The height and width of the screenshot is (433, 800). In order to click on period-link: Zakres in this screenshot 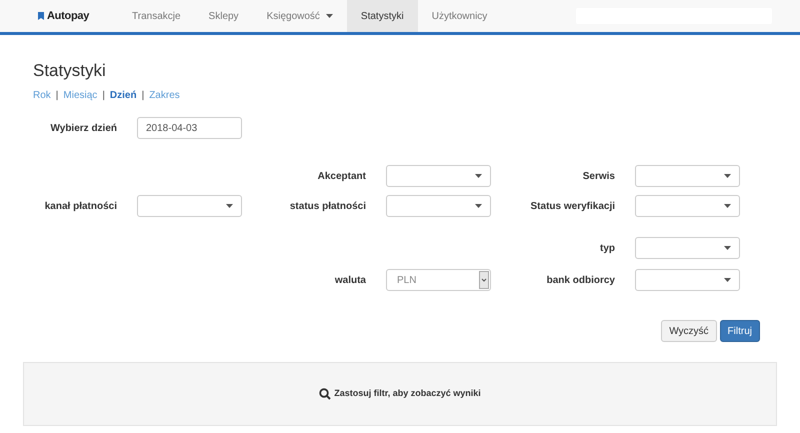, I will do `click(164, 95)`.